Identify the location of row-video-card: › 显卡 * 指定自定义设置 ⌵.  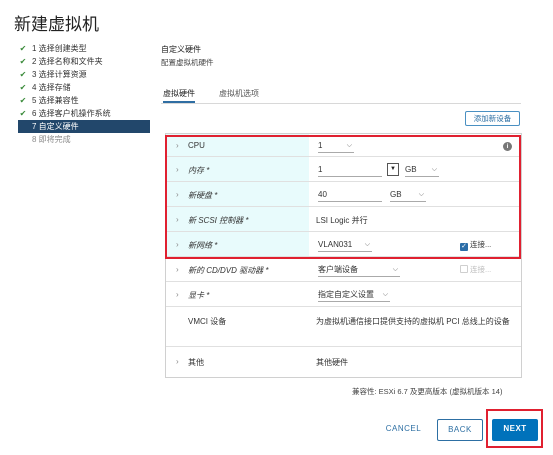
(343, 294).